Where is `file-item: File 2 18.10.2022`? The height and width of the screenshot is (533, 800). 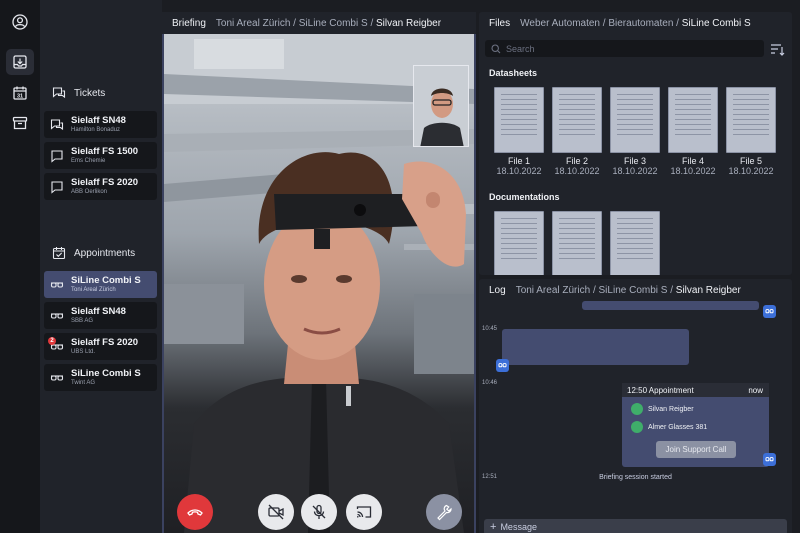
file-item: File 2 18.10.2022 is located at coordinates (577, 131).